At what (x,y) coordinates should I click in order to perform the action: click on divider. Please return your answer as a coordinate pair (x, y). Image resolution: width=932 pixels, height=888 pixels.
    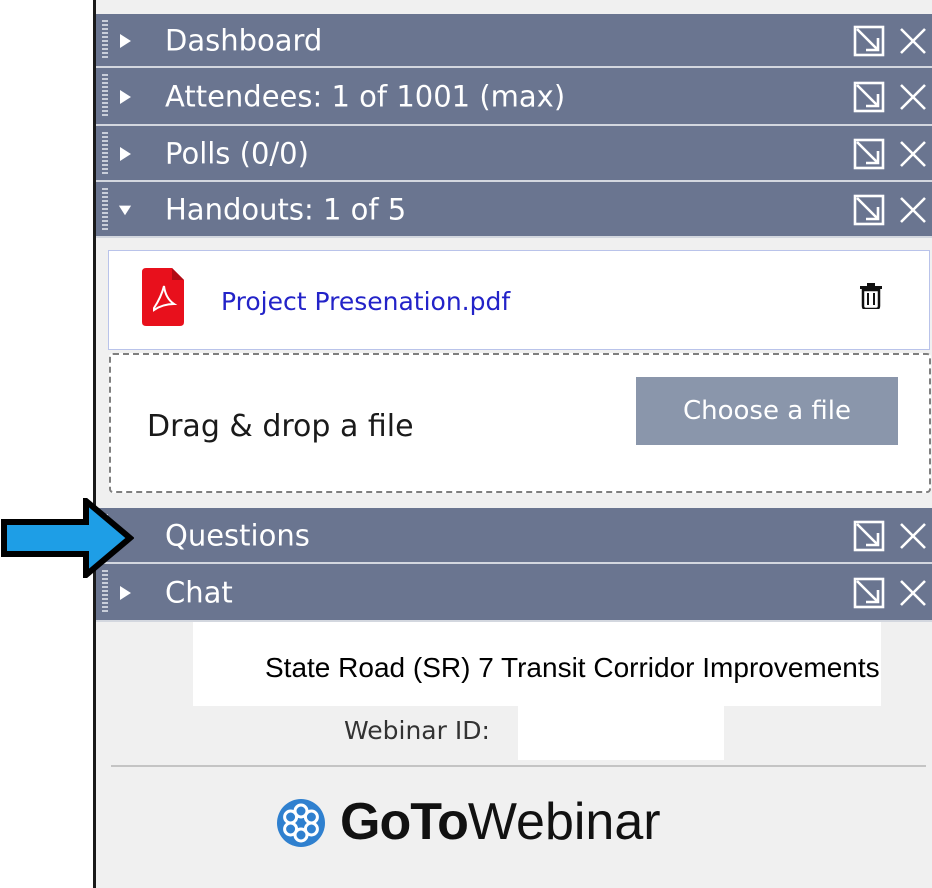
    Looking at the image, I should click on (518, 766).